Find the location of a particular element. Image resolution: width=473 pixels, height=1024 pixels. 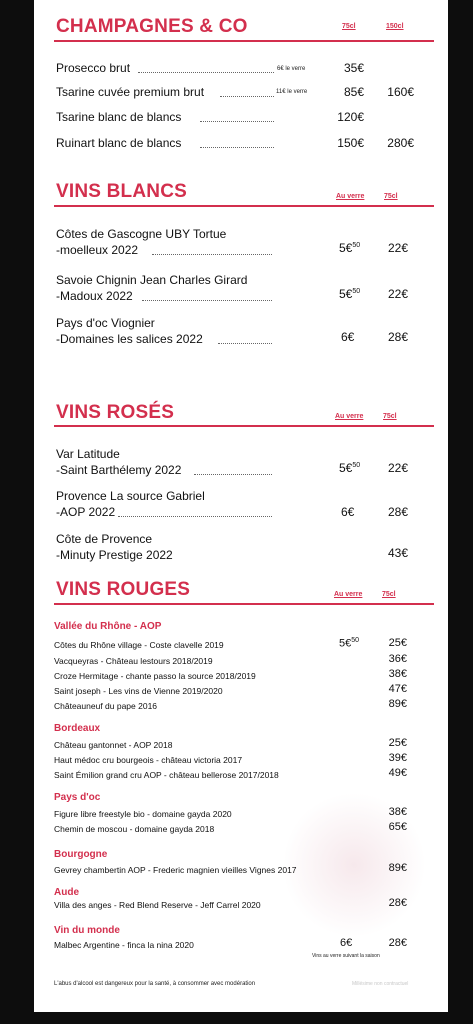

glass-note: 11€ le verre is located at coordinates (292, 92).